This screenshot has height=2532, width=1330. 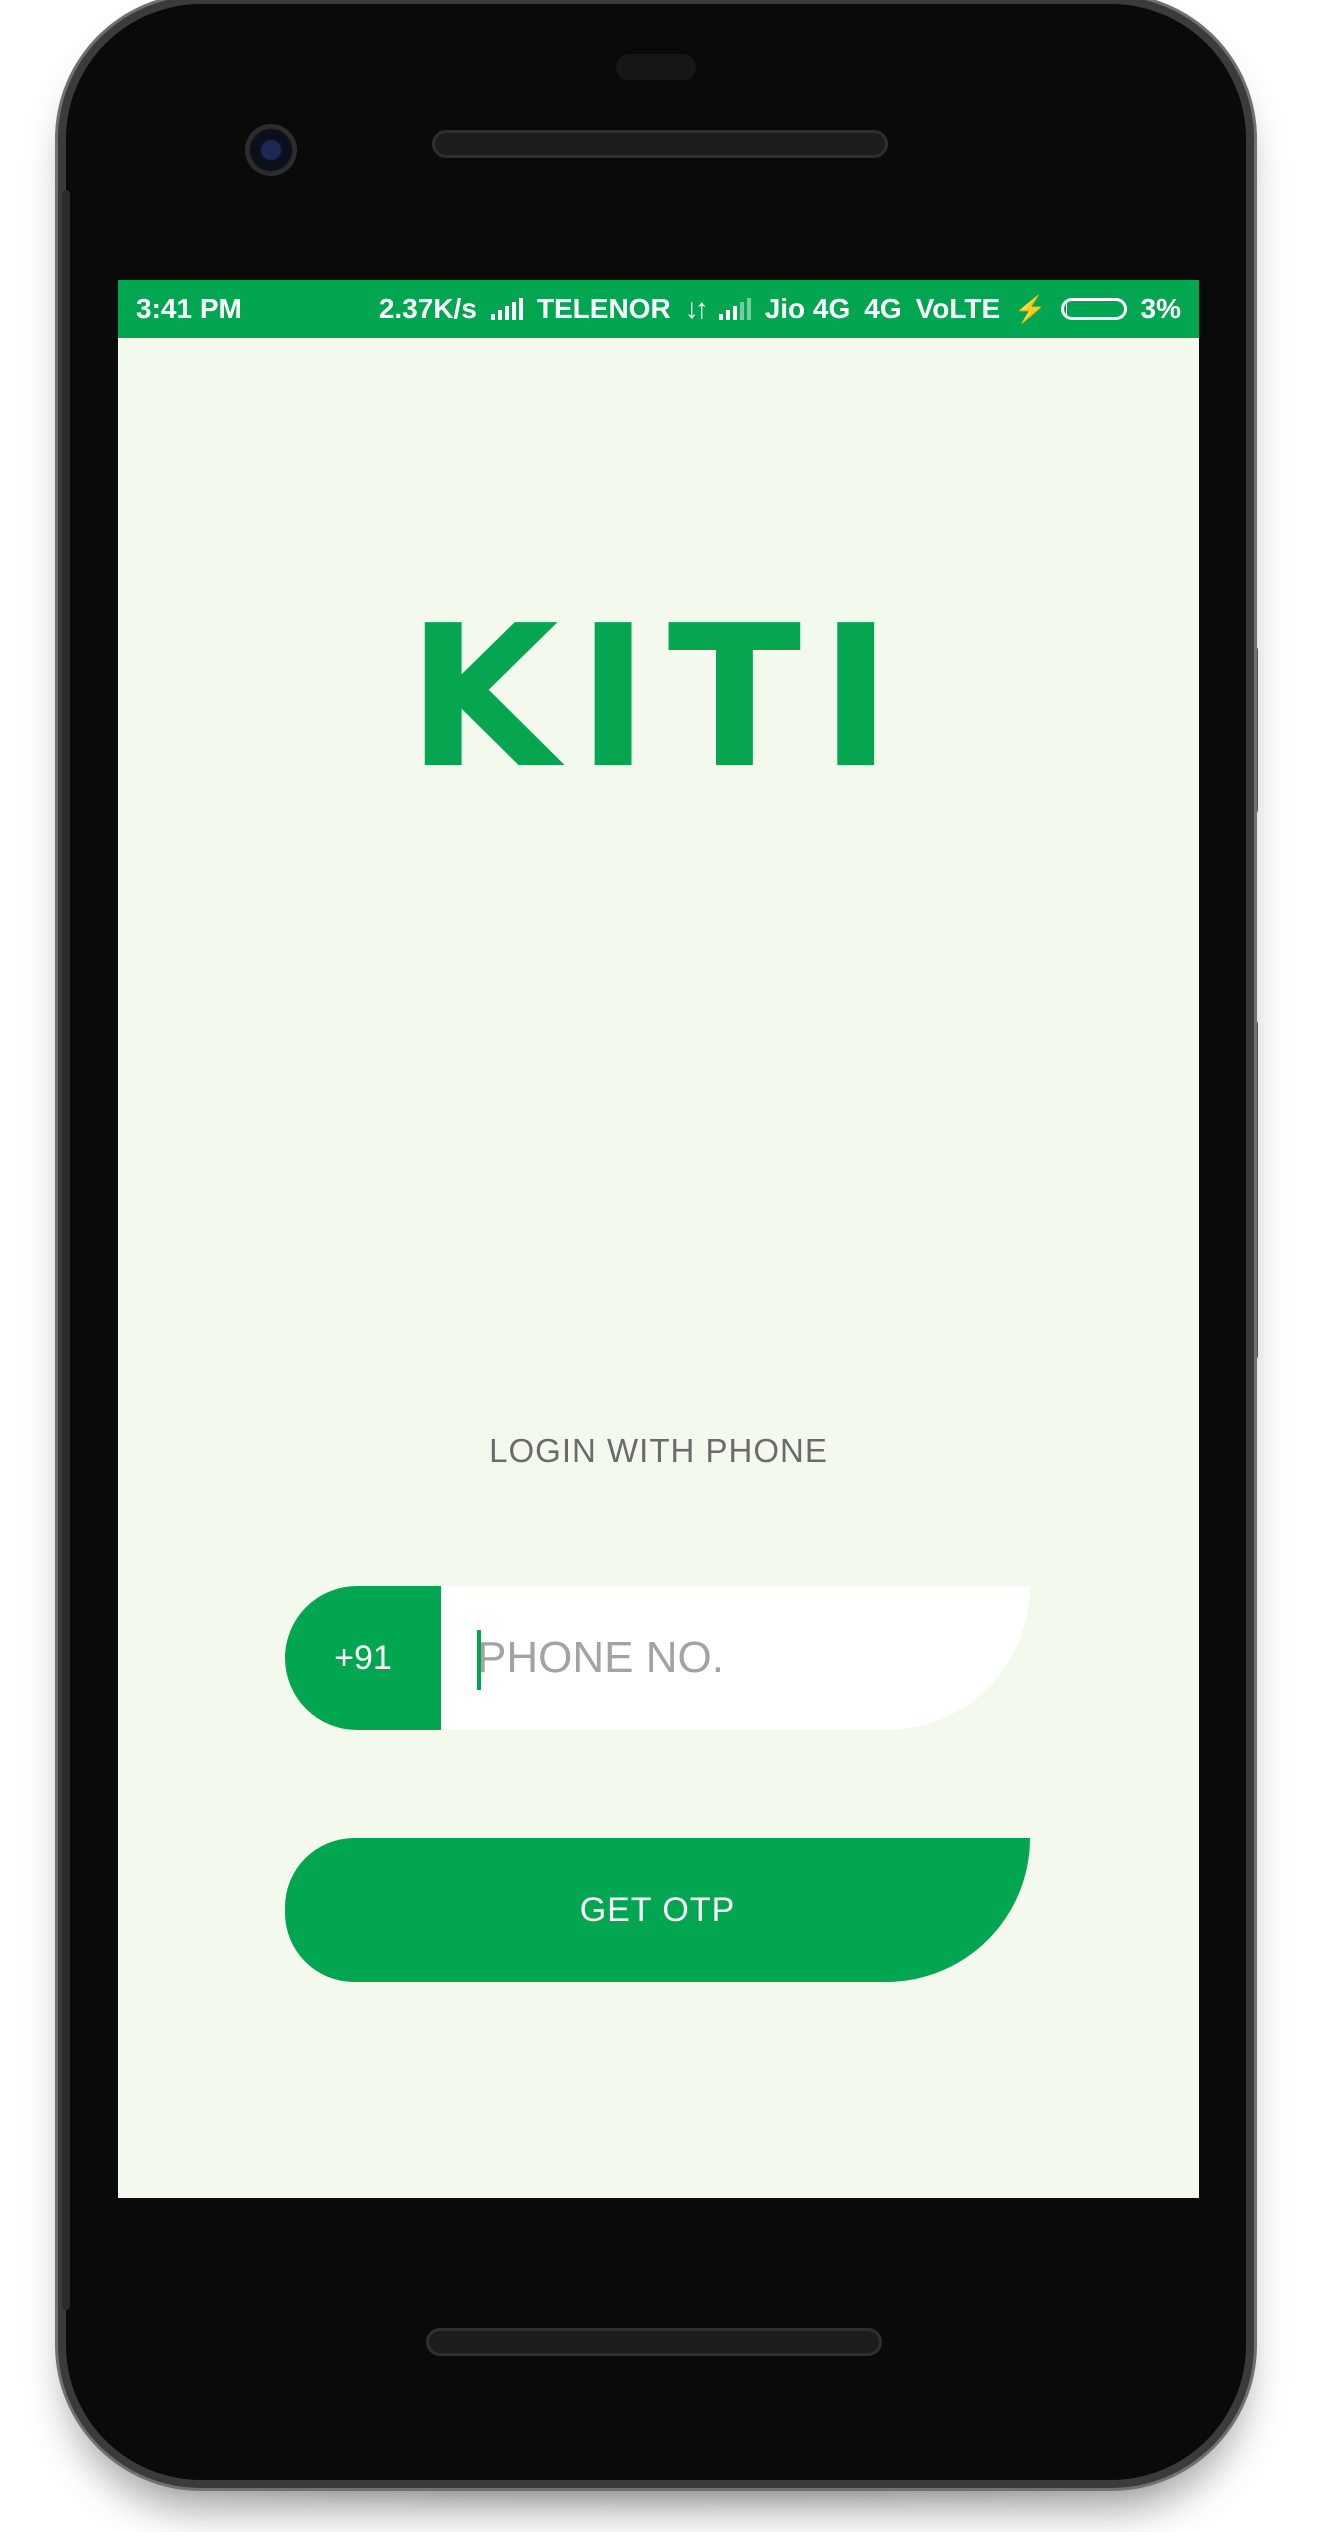 What do you see at coordinates (427, 308) in the screenshot?
I see `network-speed: 2.37K/s` at bounding box center [427, 308].